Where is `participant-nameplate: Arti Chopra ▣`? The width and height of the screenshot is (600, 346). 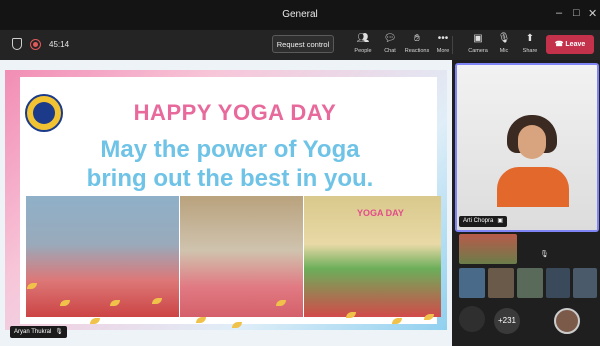
participant-nameplate: Arti Chopra ▣ is located at coordinates (483, 221).